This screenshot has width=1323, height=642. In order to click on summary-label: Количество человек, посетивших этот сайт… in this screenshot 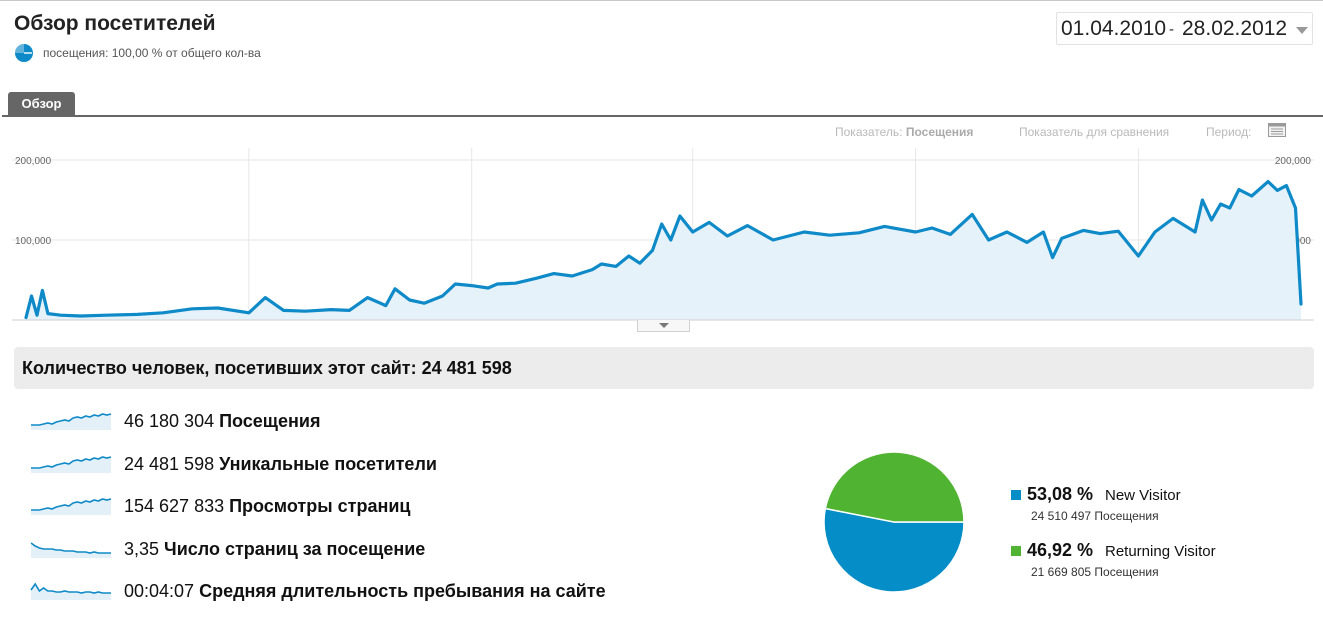, I will do `click(219, 368)`.